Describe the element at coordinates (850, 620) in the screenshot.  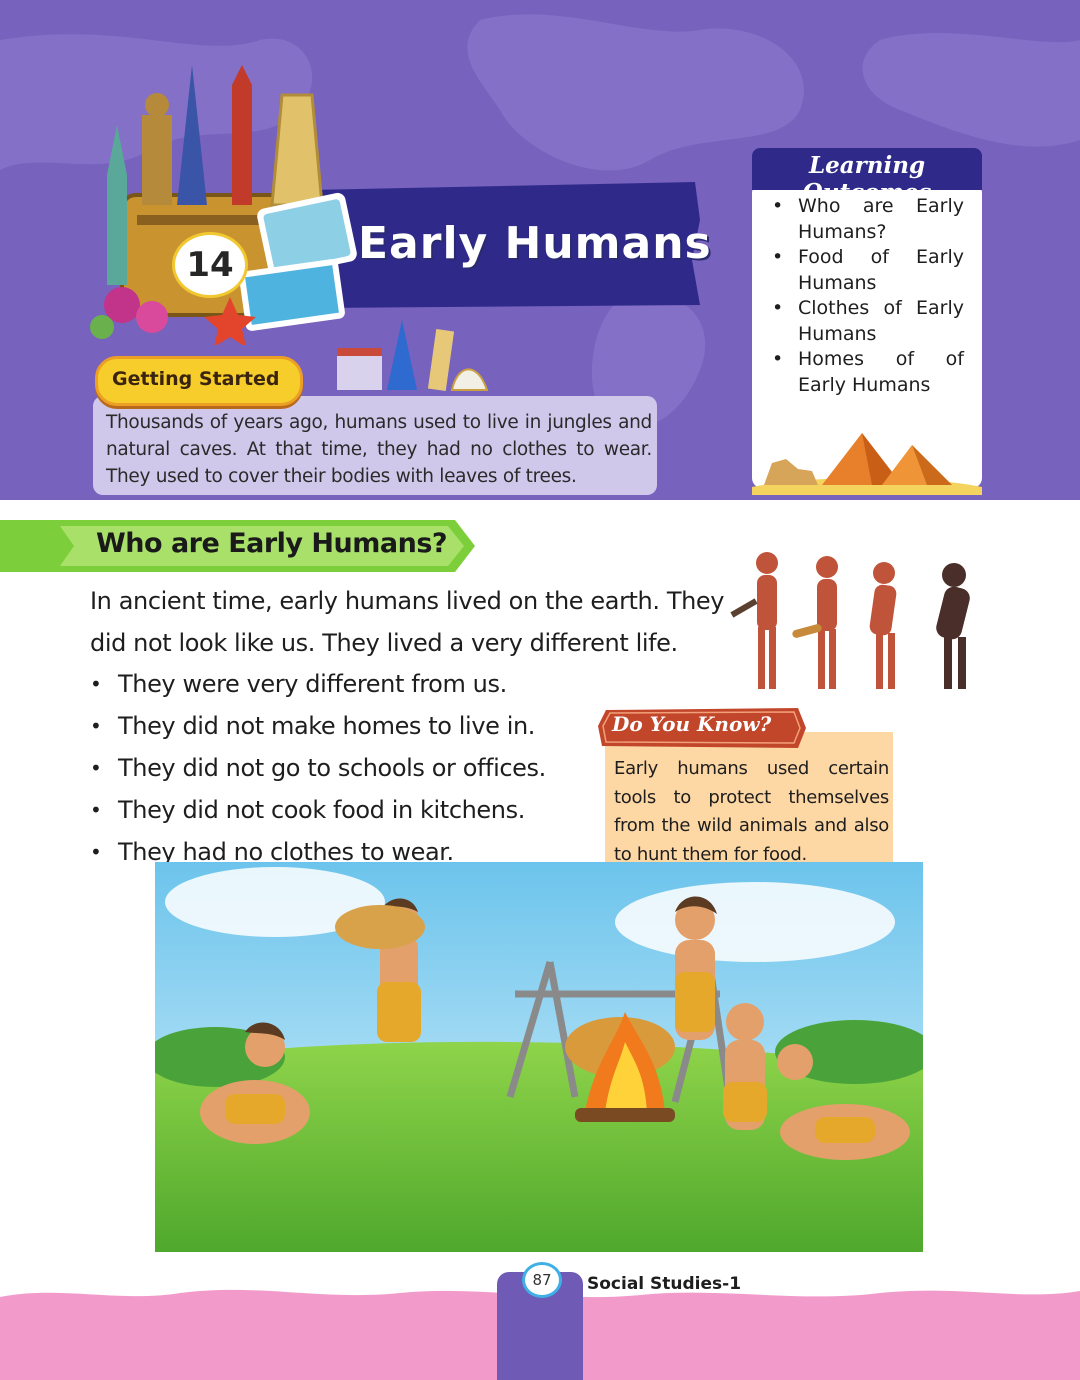
I see `human-evolution-icon` at that location.